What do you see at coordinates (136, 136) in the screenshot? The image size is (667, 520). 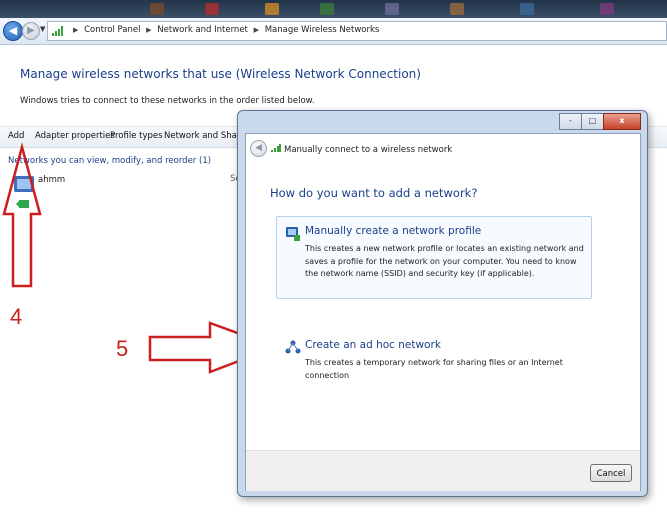 I see `profile-types-button: Profile types` at bounding box center [136, 136].